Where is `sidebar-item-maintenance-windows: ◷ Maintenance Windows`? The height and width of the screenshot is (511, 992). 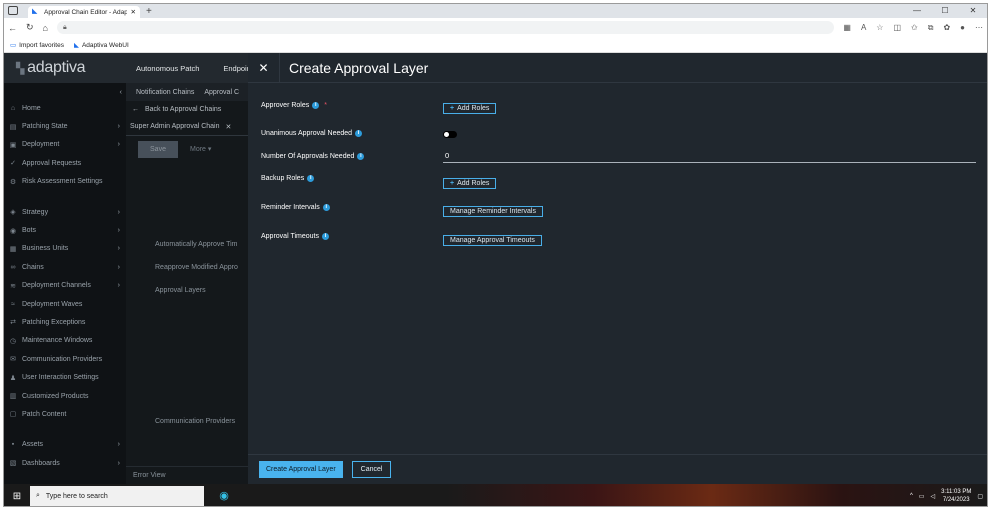 sidebar-item-maintenance-windows: ◷ Maintenance Windows is located at coordinates (65, 341).